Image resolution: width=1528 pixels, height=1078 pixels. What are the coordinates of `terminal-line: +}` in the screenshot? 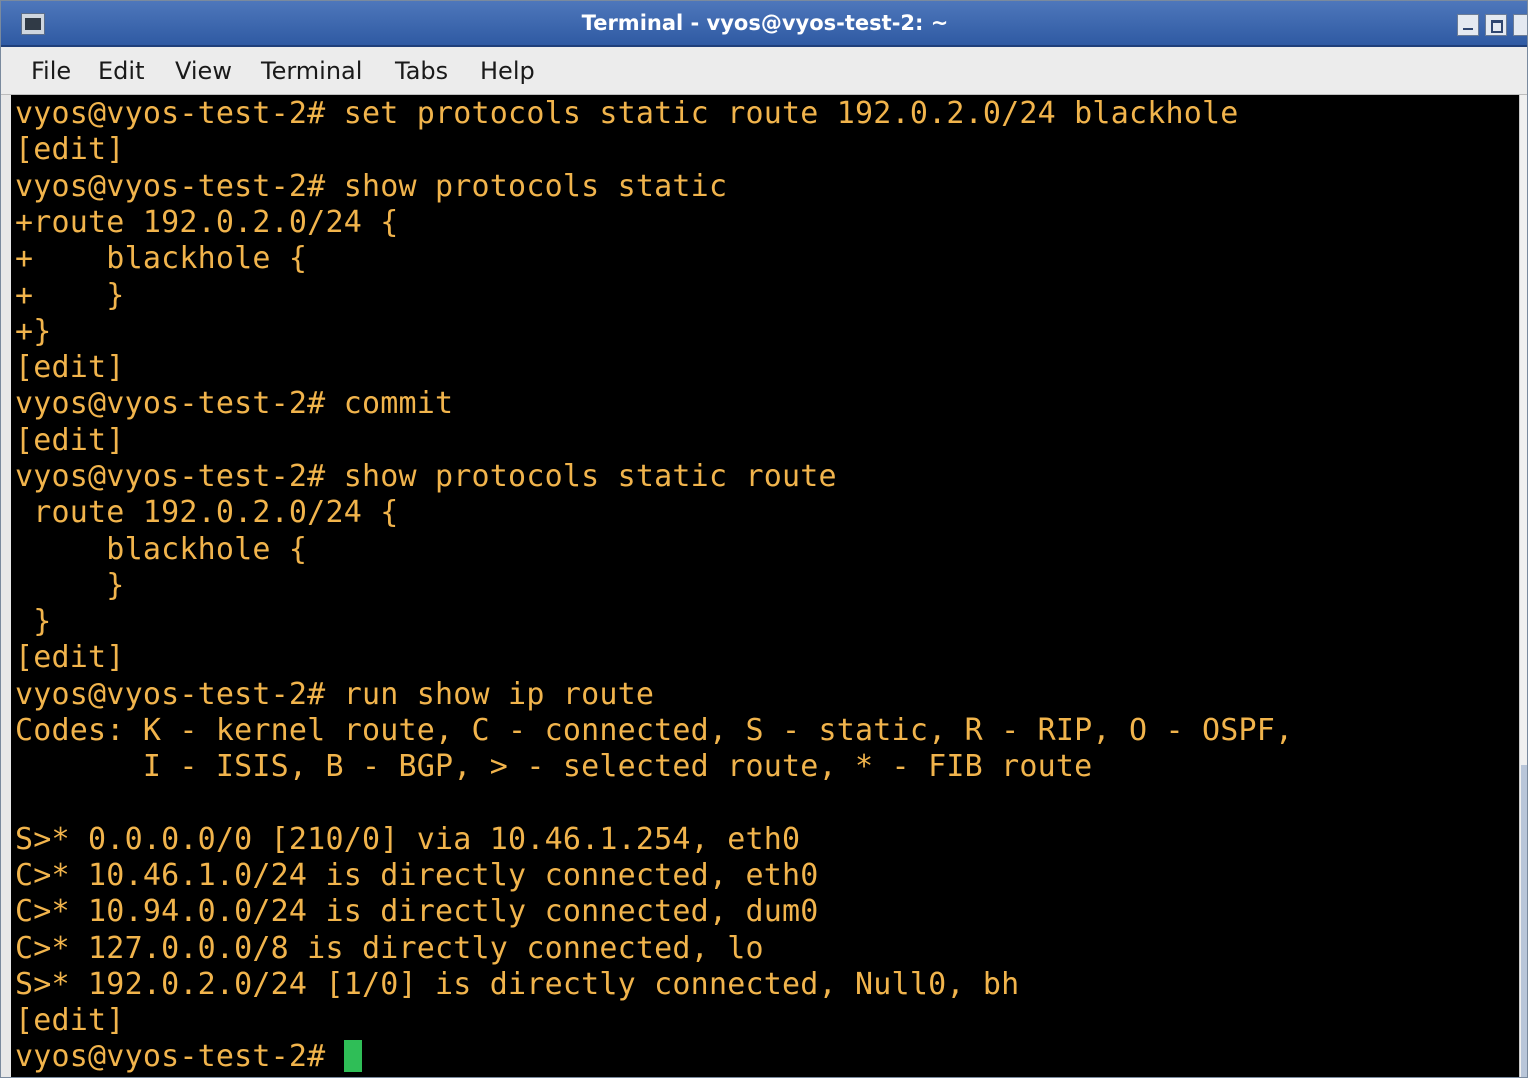 It's located at (33, 331).